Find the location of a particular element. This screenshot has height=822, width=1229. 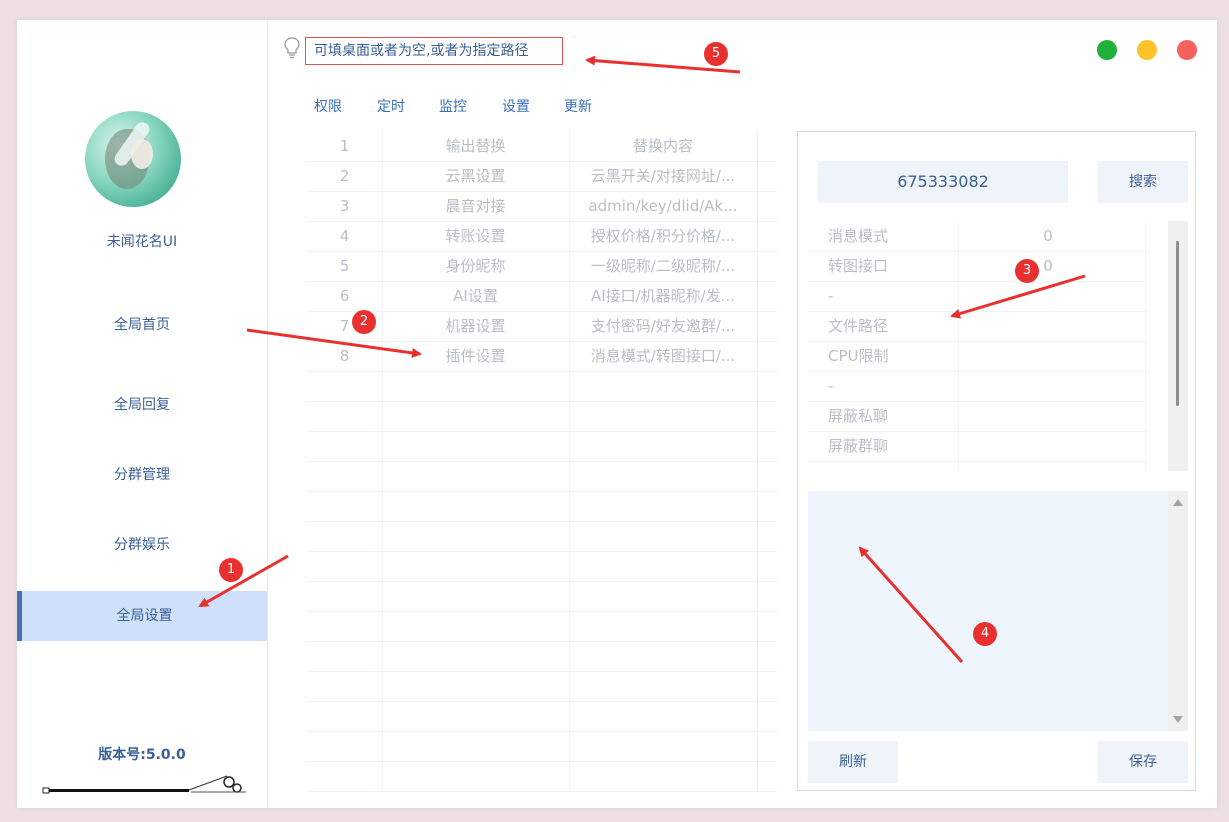

refresh-button: 刷新 is located at coordinates (853, 762).